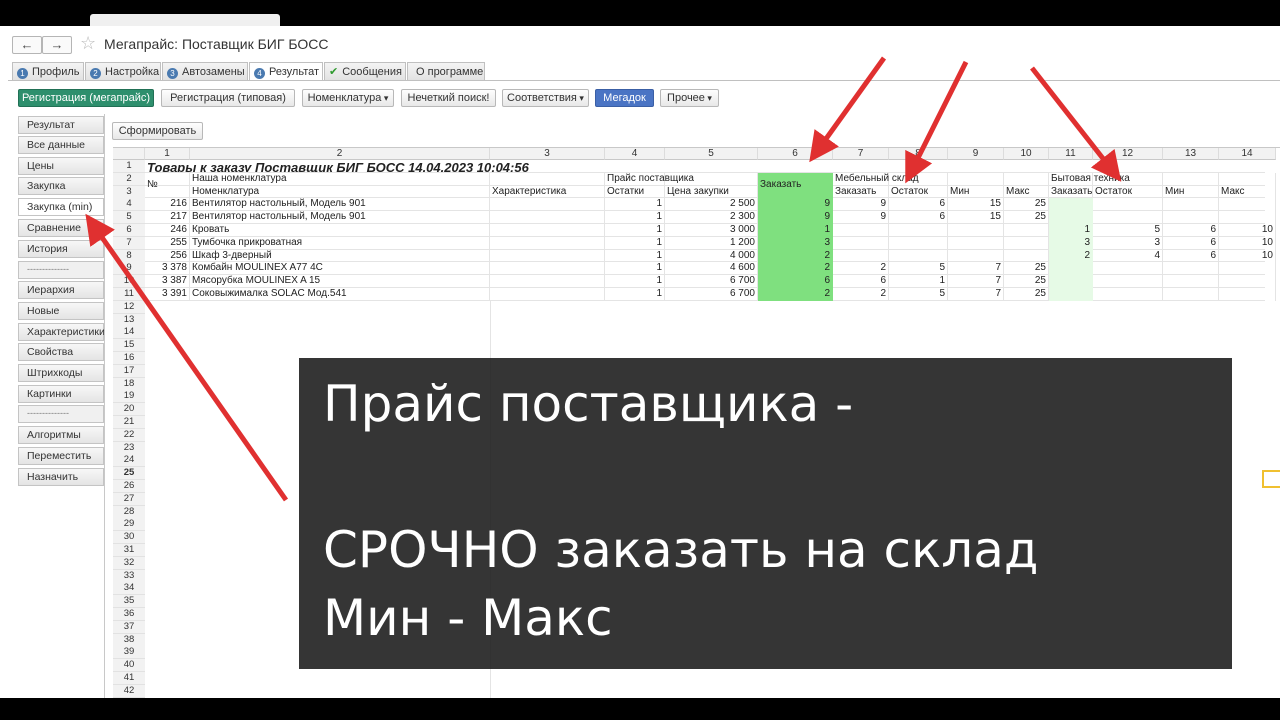 The height and width of the screenshot is (720, 1280). Describe the element at coordinates (187, 357) in the screenshot. I see `arrow-to-sidebar-item` at that location.